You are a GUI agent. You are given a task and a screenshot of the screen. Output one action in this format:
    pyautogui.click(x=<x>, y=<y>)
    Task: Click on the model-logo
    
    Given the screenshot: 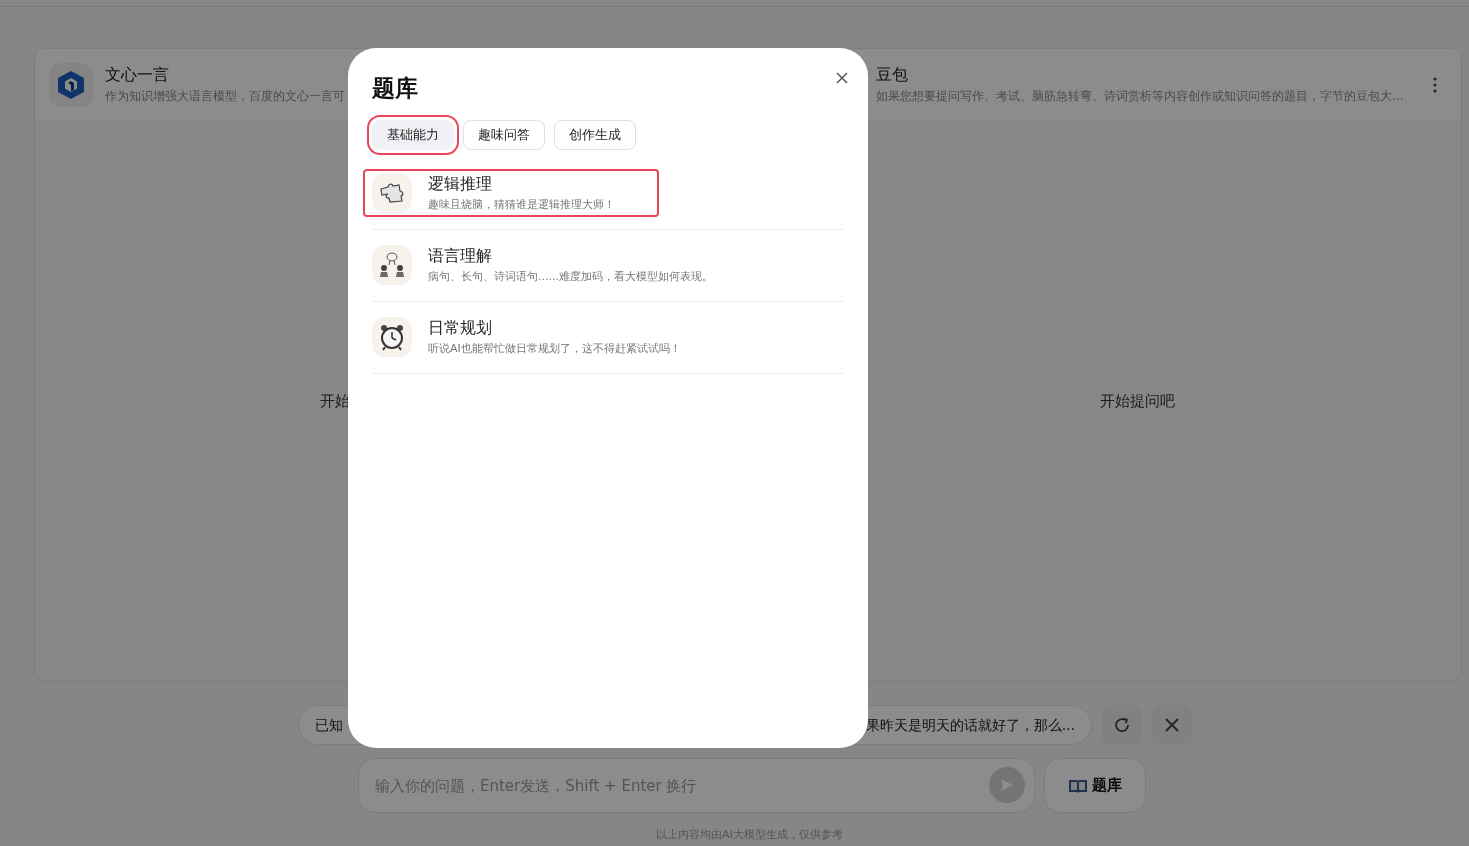 What is the action you would take?
    pyautogui.click(x=71, y=85)
    